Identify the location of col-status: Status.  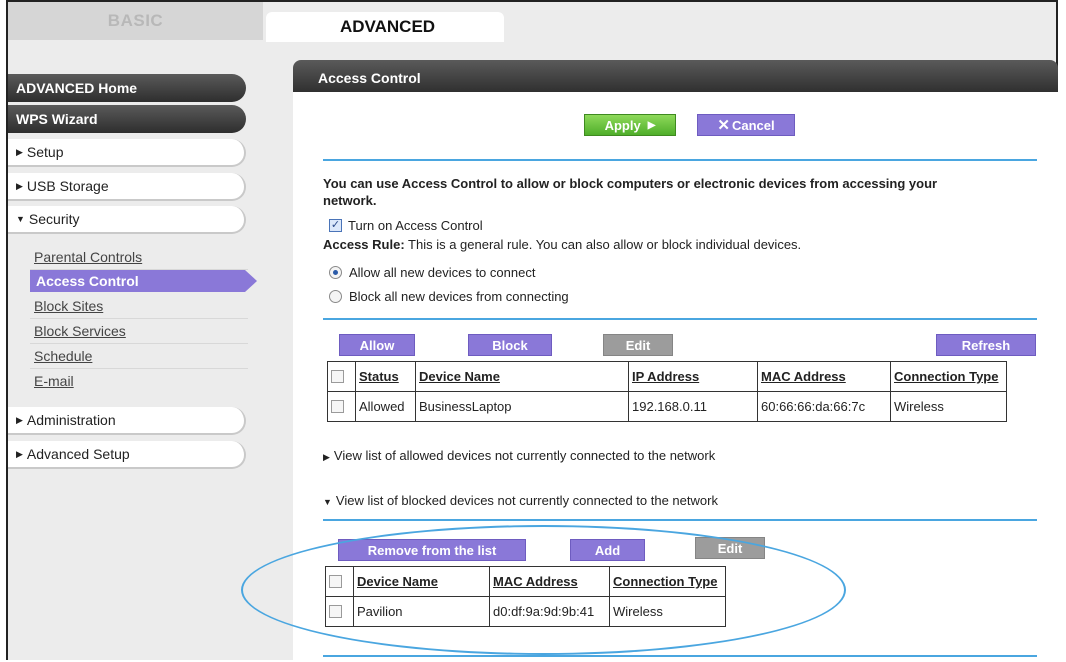
(385, 376).